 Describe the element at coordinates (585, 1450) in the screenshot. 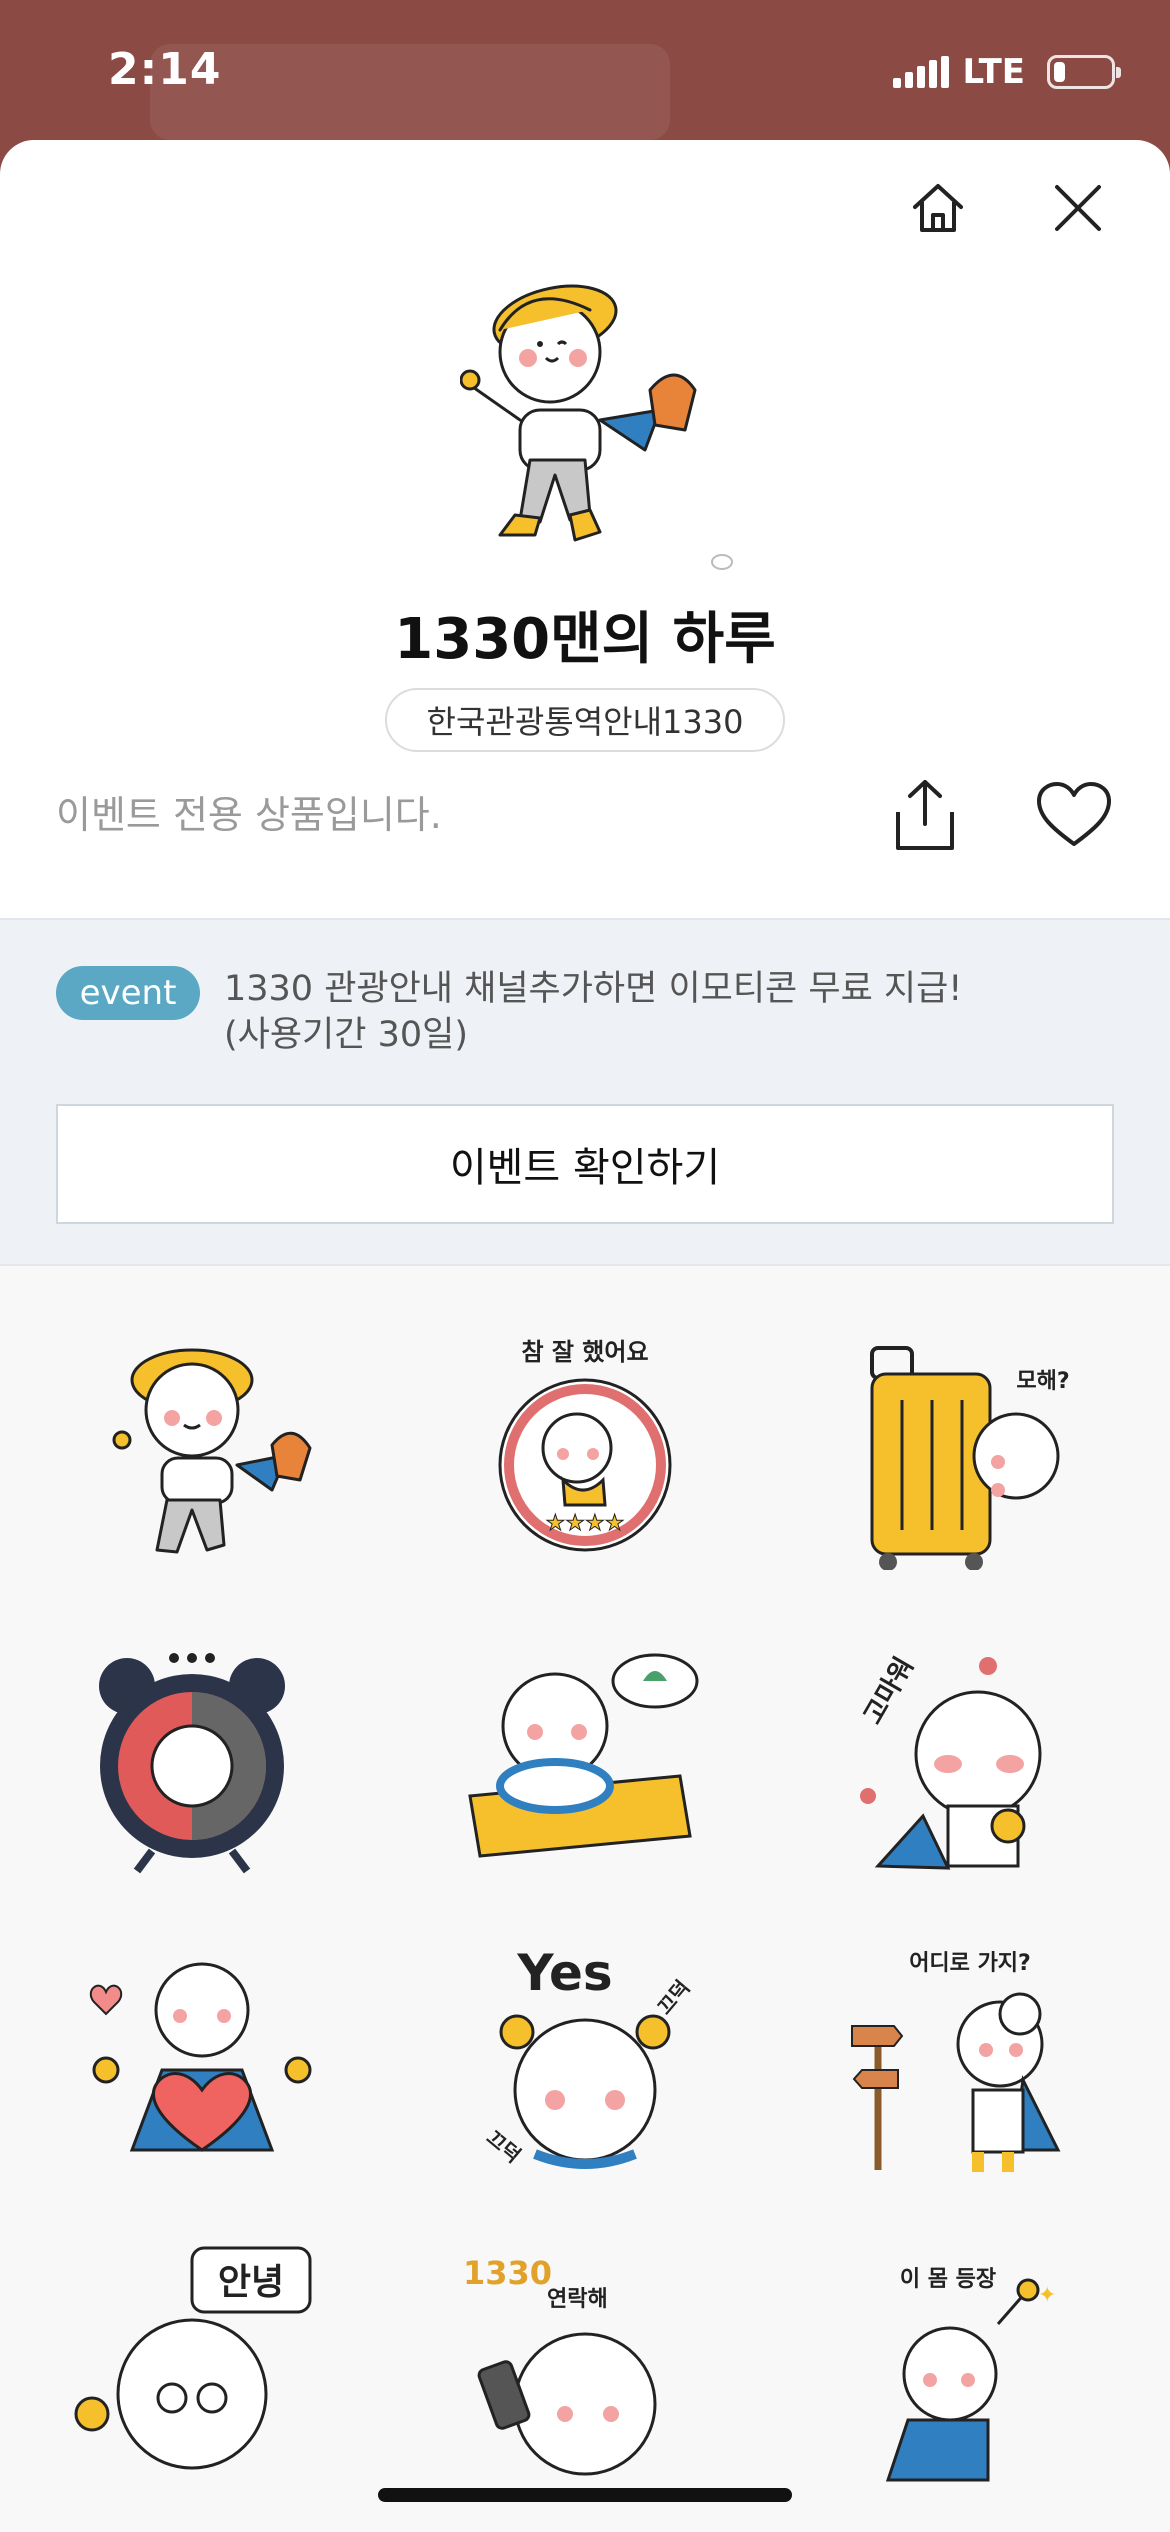

I see `sticker-well-done: 참 잘 했어요 ★★★★` at that location.